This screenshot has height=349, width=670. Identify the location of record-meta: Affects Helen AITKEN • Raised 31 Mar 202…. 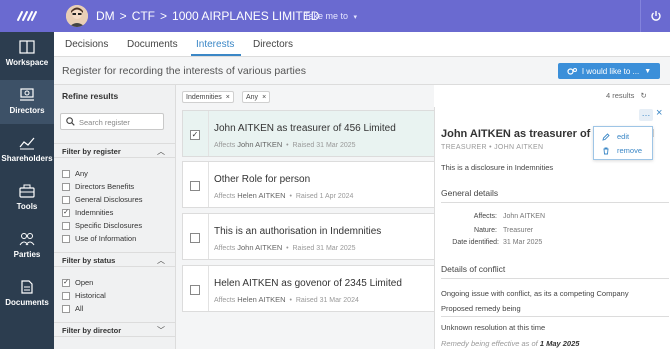
(286, 299).